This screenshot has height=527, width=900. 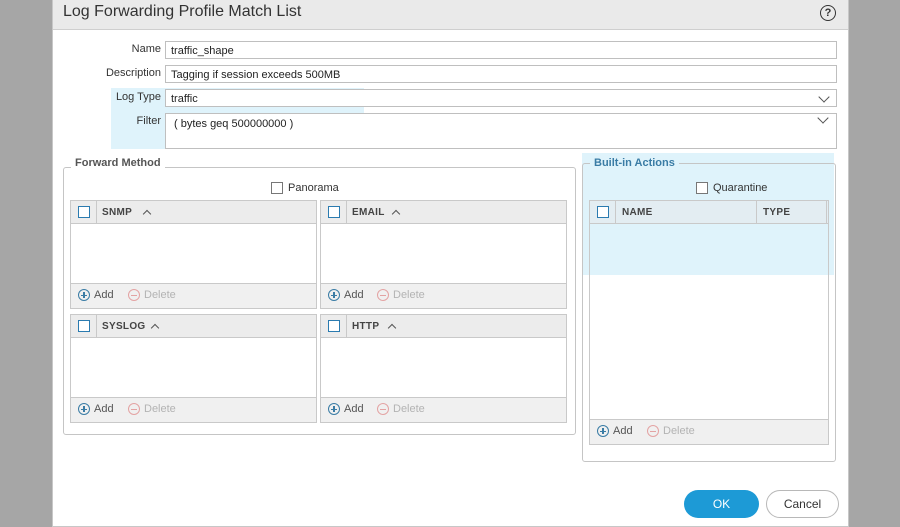 What do you see at coordinates (702, 188) in the screenshot?
I see `quarantine-checkbox` at bounding box center [702, 188].